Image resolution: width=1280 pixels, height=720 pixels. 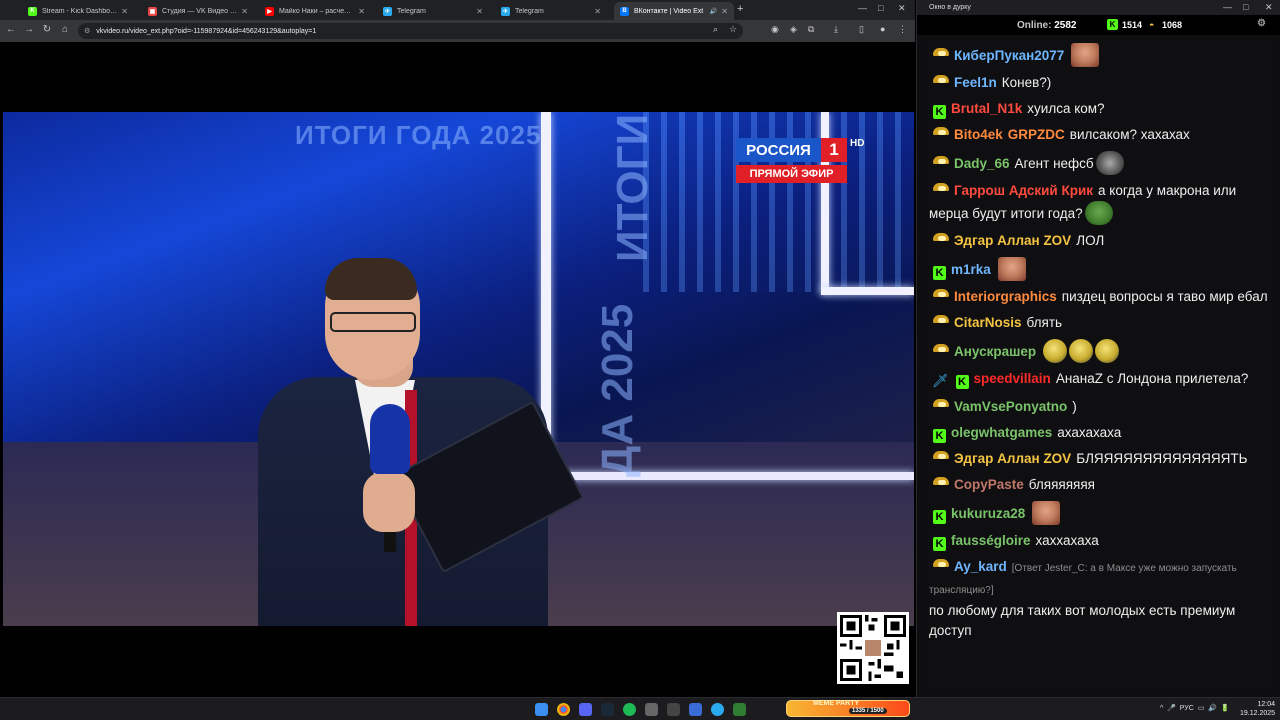 What do you see at coordinates (986, 108) in the screenshot?
I see `chat-username: Brutal_N1k` at bounding box center [986, 108].